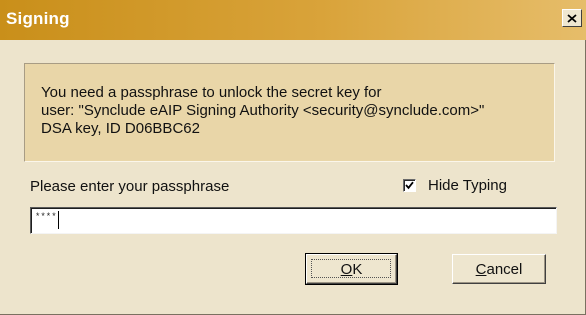 The width and height of the screenshot is (586, 315). I want to click on text-caret, so click(58, 220).